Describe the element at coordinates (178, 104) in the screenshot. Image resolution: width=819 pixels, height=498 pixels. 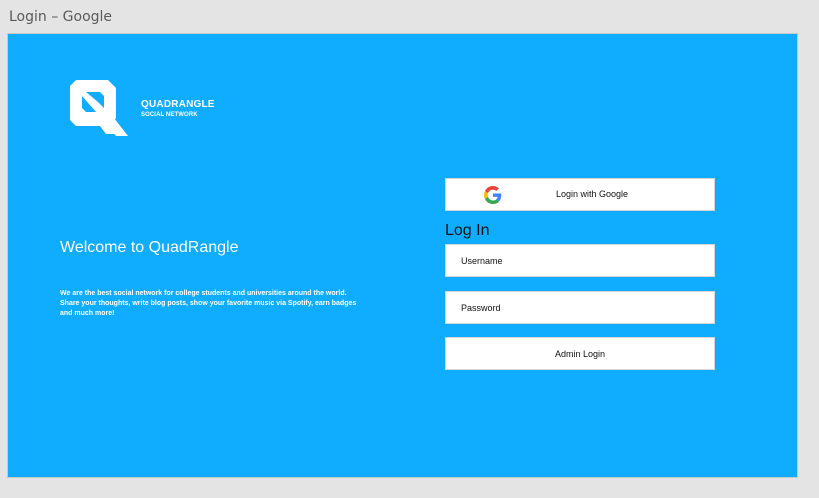
I see `brand-name: QUADRANGLE` at that location.